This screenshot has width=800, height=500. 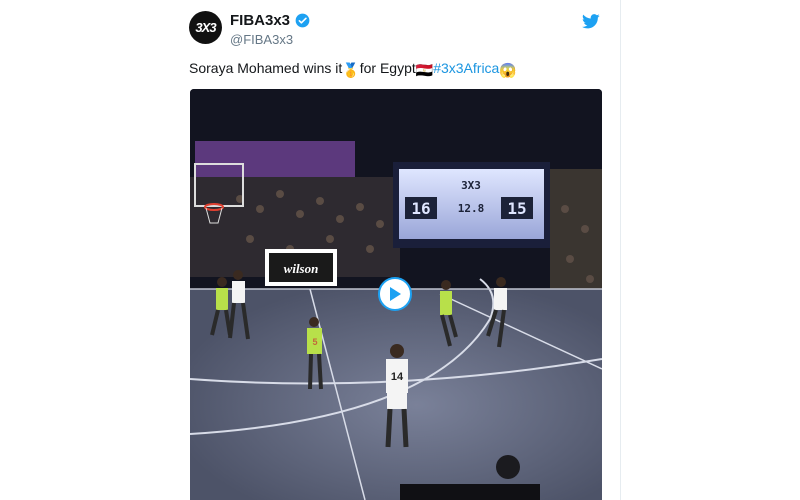 I want to click on play-button, so click(x=395, y=294).